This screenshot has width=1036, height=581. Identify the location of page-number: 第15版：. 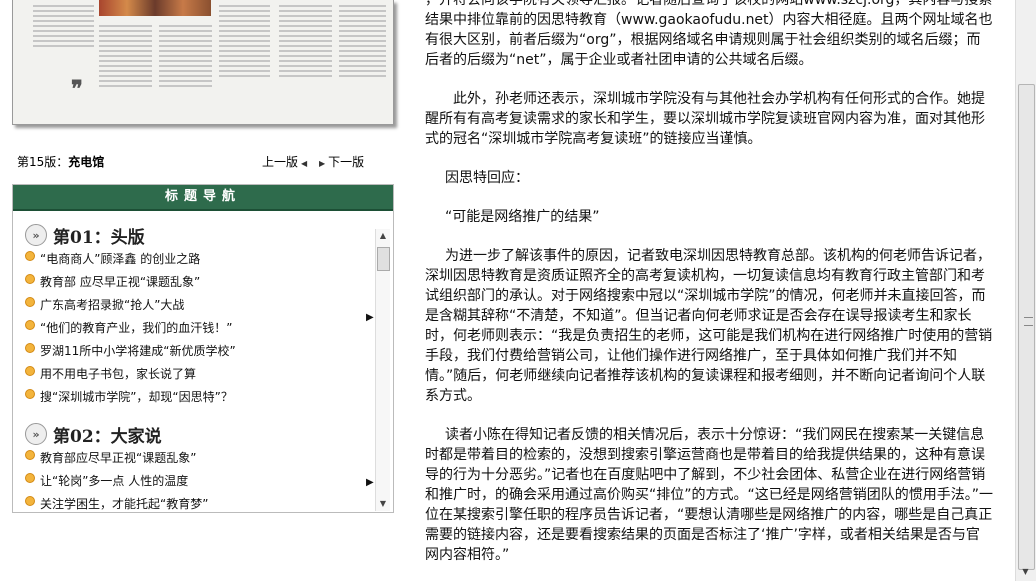
(43, 162).